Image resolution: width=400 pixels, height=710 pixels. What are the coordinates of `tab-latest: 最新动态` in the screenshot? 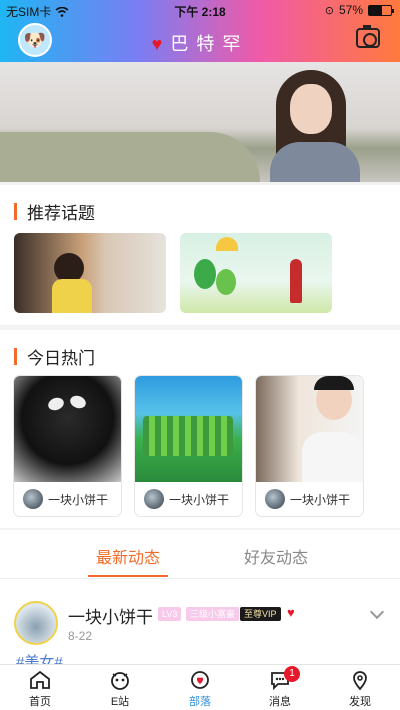 It's located at (128, 556).